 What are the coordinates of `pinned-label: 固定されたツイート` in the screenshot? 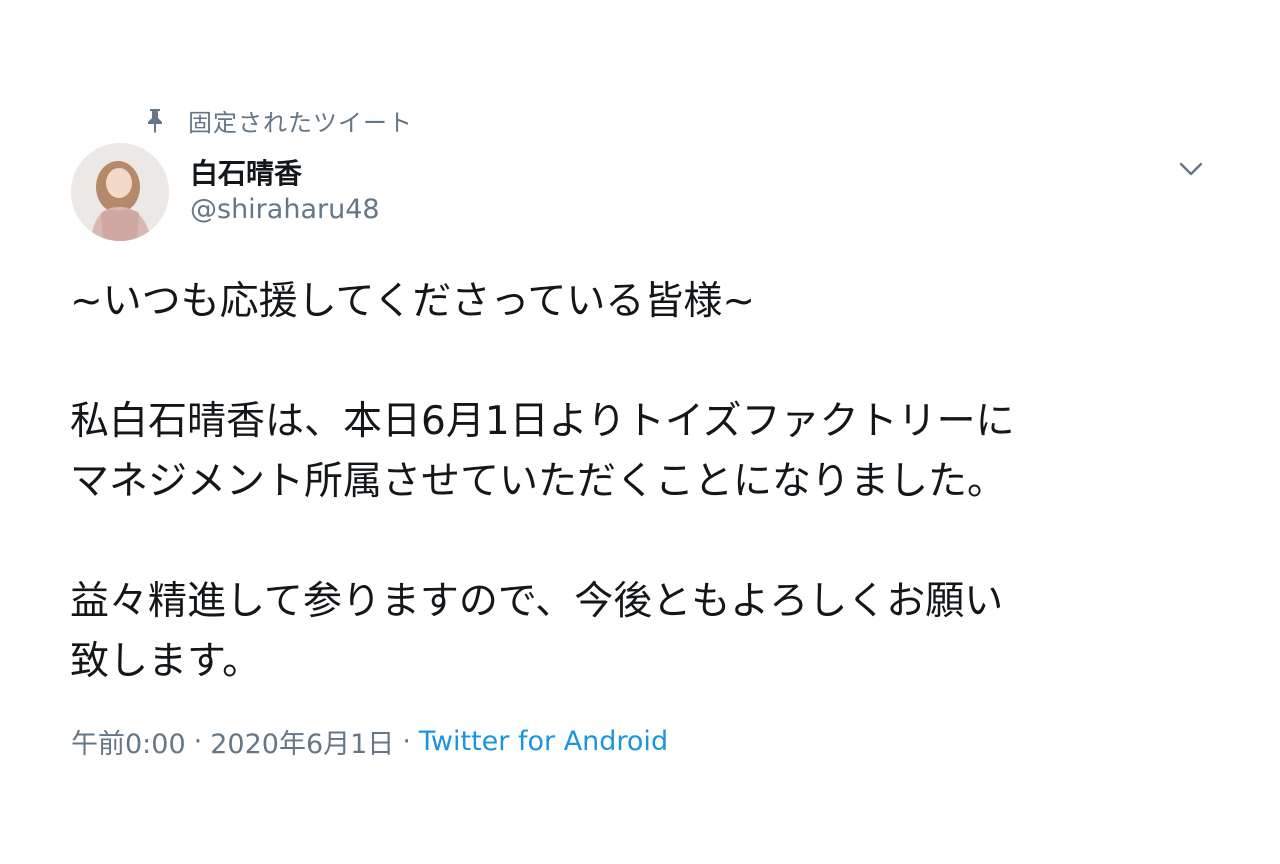 It's located at (300, 122).